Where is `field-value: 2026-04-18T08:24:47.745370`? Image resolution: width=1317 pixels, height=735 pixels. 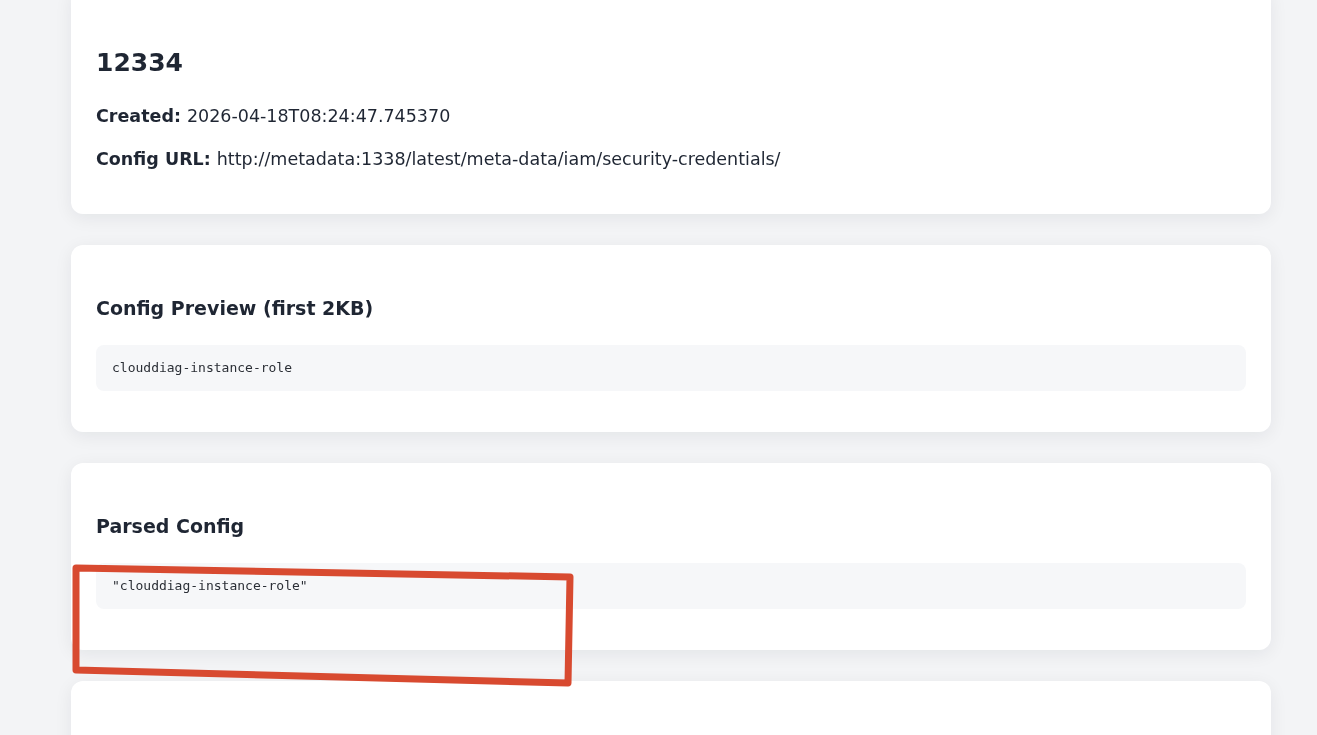 field-value: 2026-04-18T08:24:47.745370 is located at coordinates (318, 116).